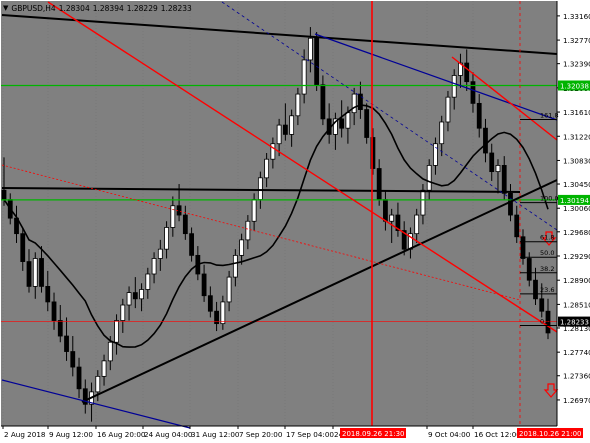 The image size is (590, 443). I want to click on low-price: 1.28229, so click(142, 8).